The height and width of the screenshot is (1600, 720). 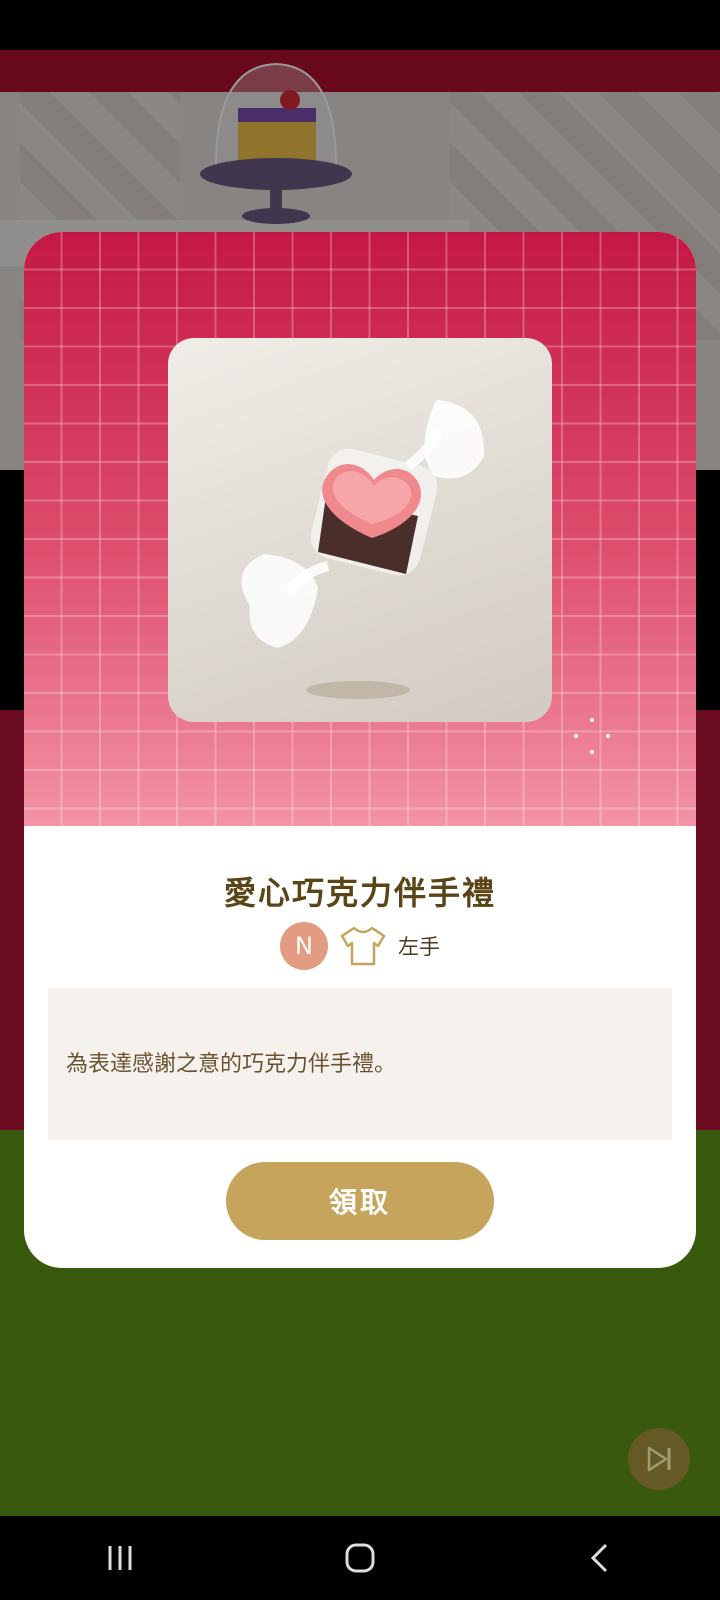 I want to click on nav-recents-button, so click(x=120, y=1558).